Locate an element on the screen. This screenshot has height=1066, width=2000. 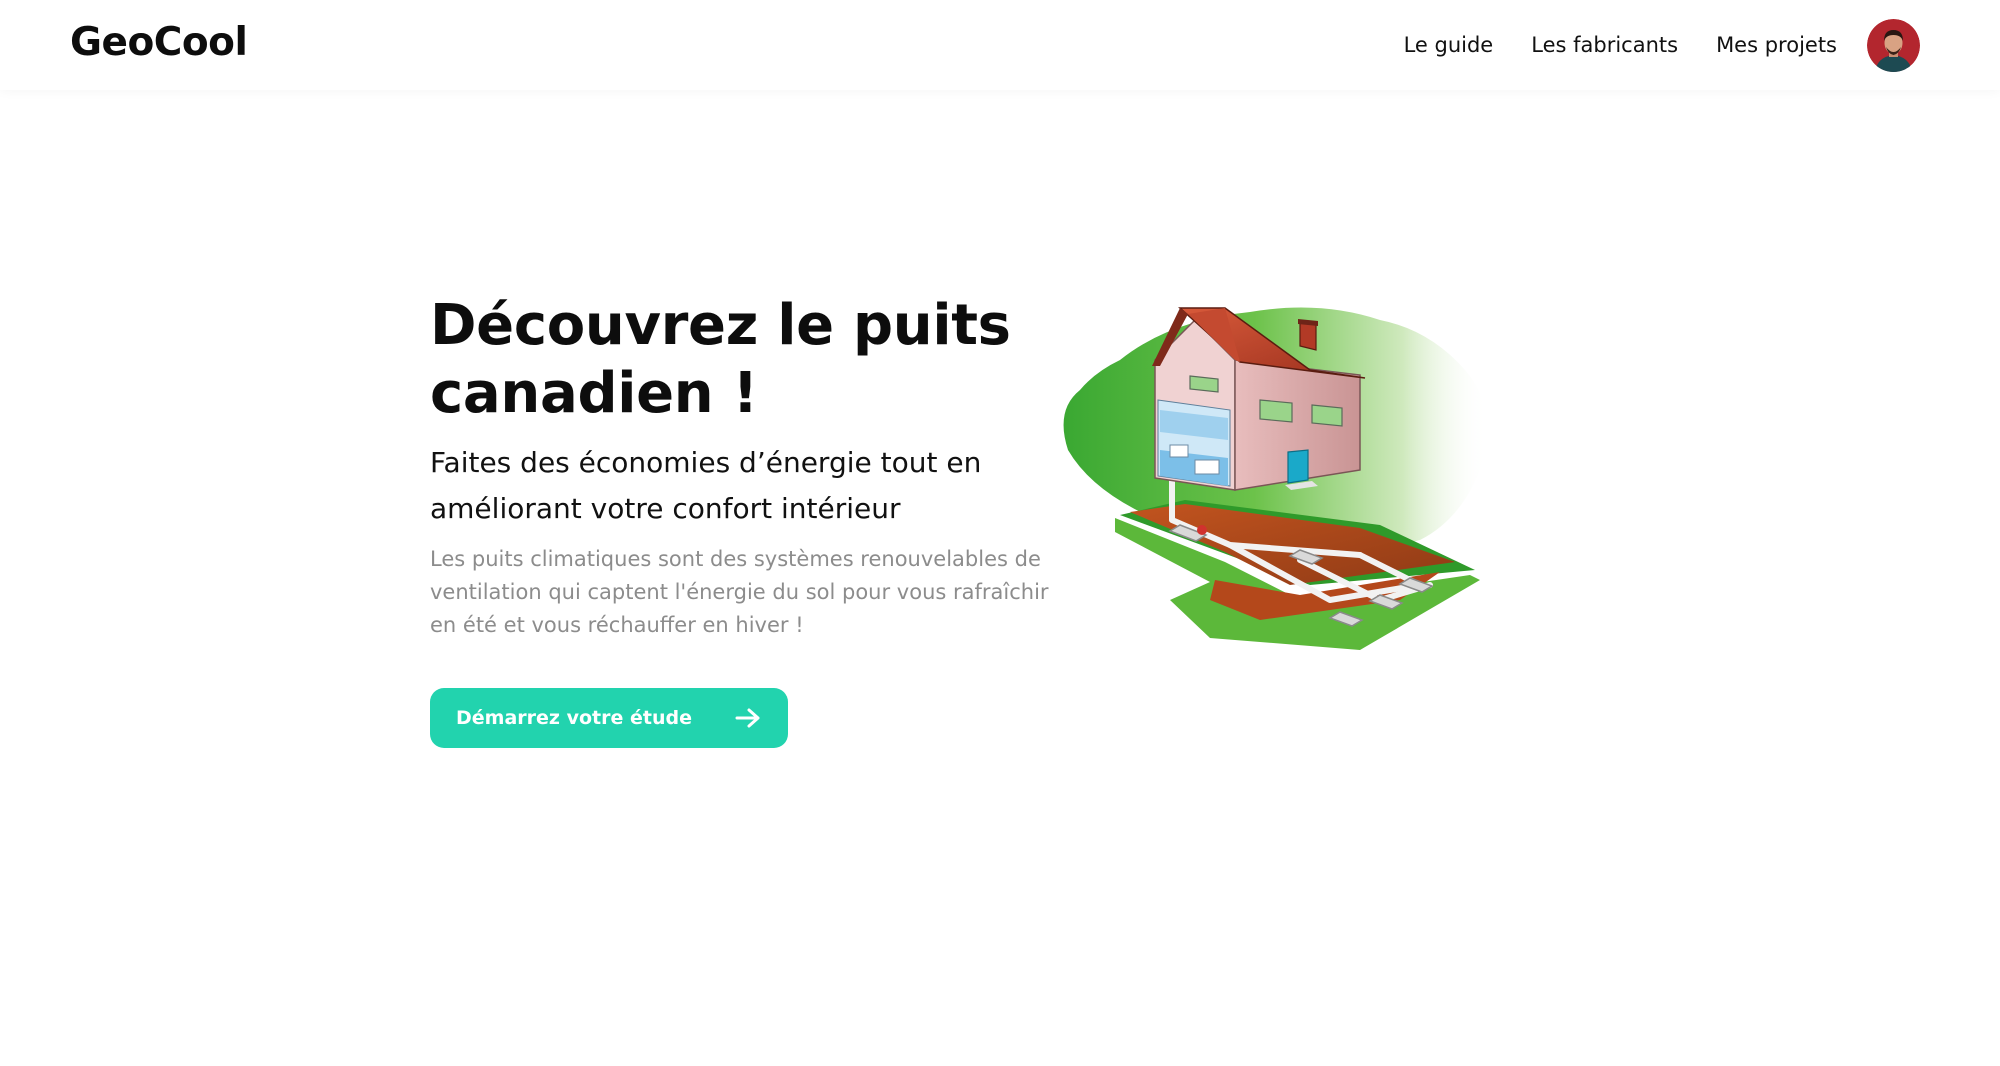
avatar is located at coordinates (1893, 45).